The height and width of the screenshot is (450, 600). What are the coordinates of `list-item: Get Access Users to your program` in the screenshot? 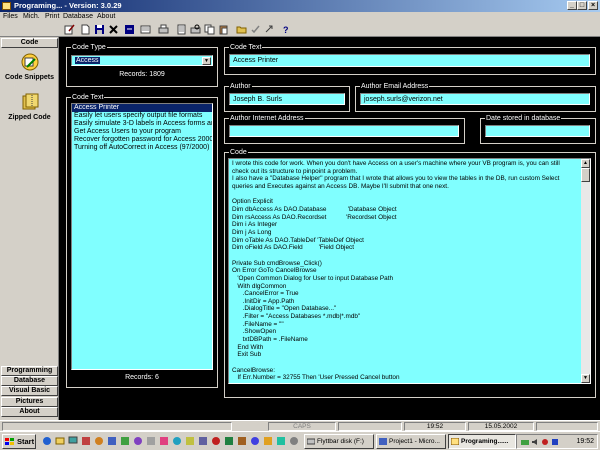 It's located at (142, 132).